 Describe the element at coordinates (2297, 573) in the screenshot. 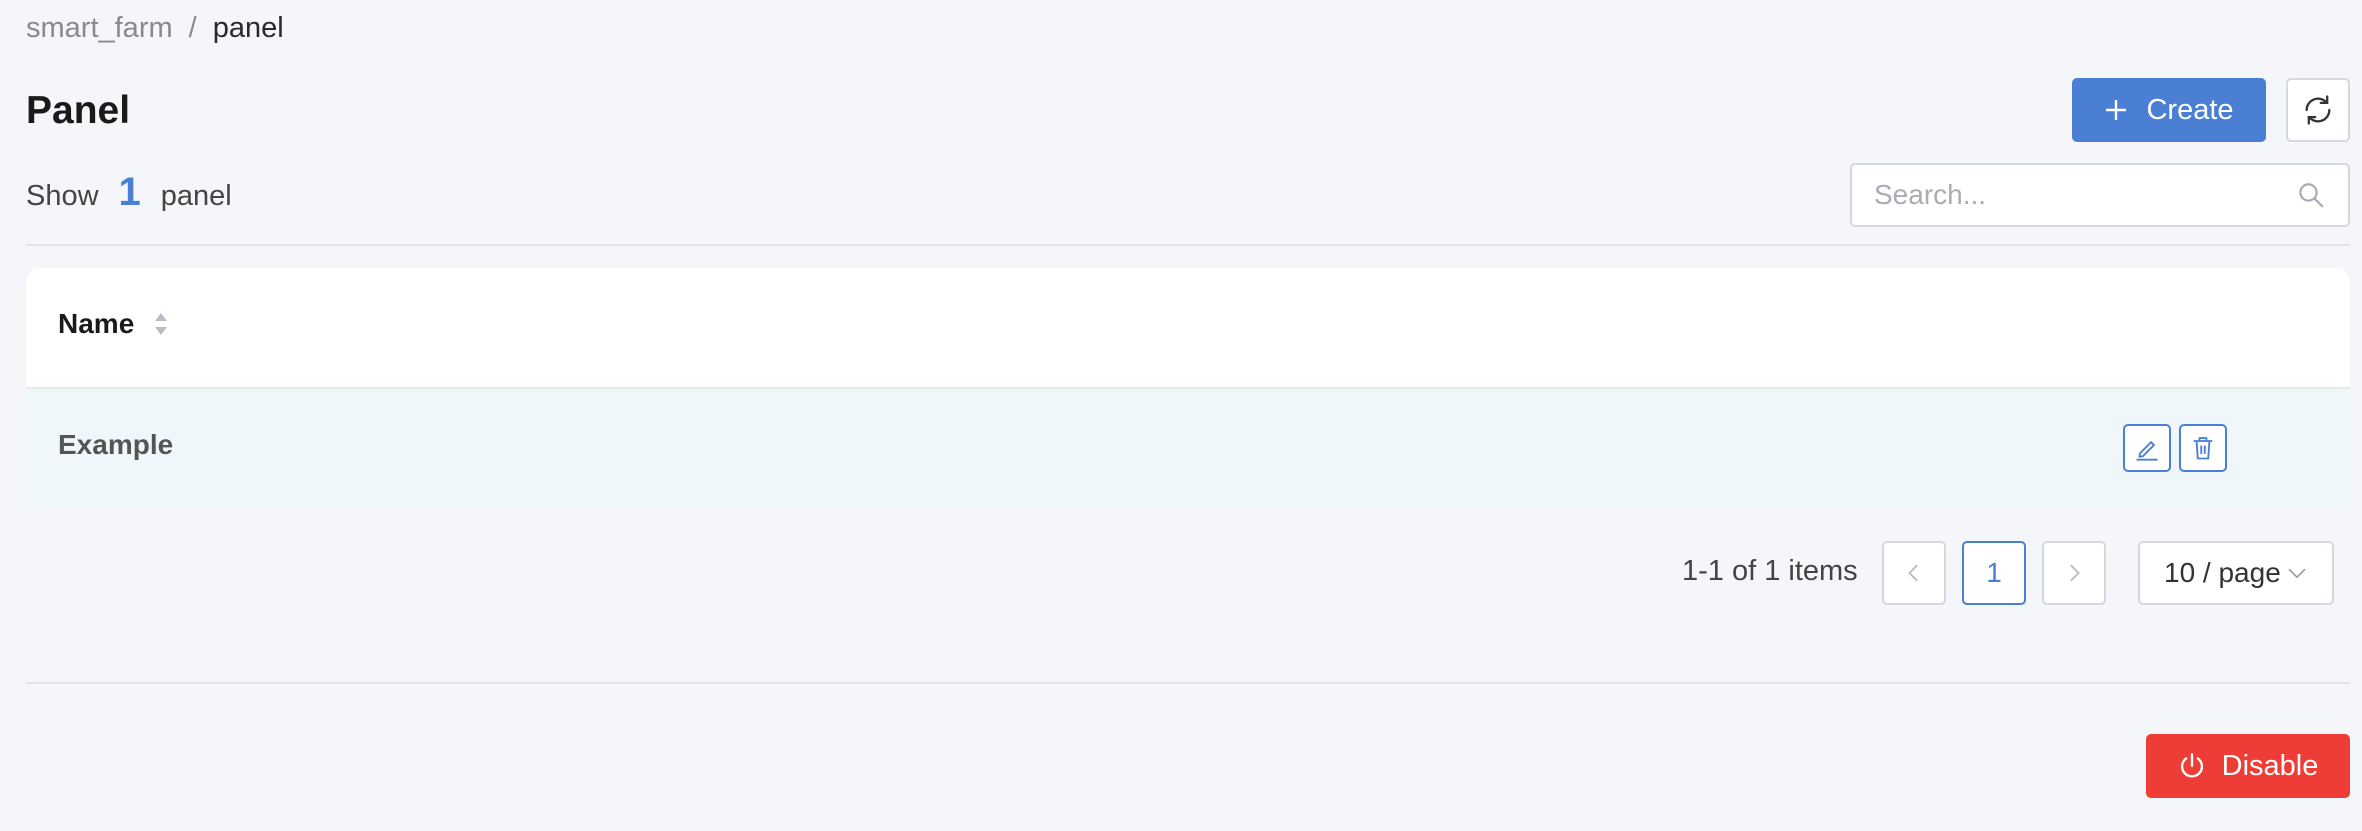

I see `chevron-down-icon` at that location.